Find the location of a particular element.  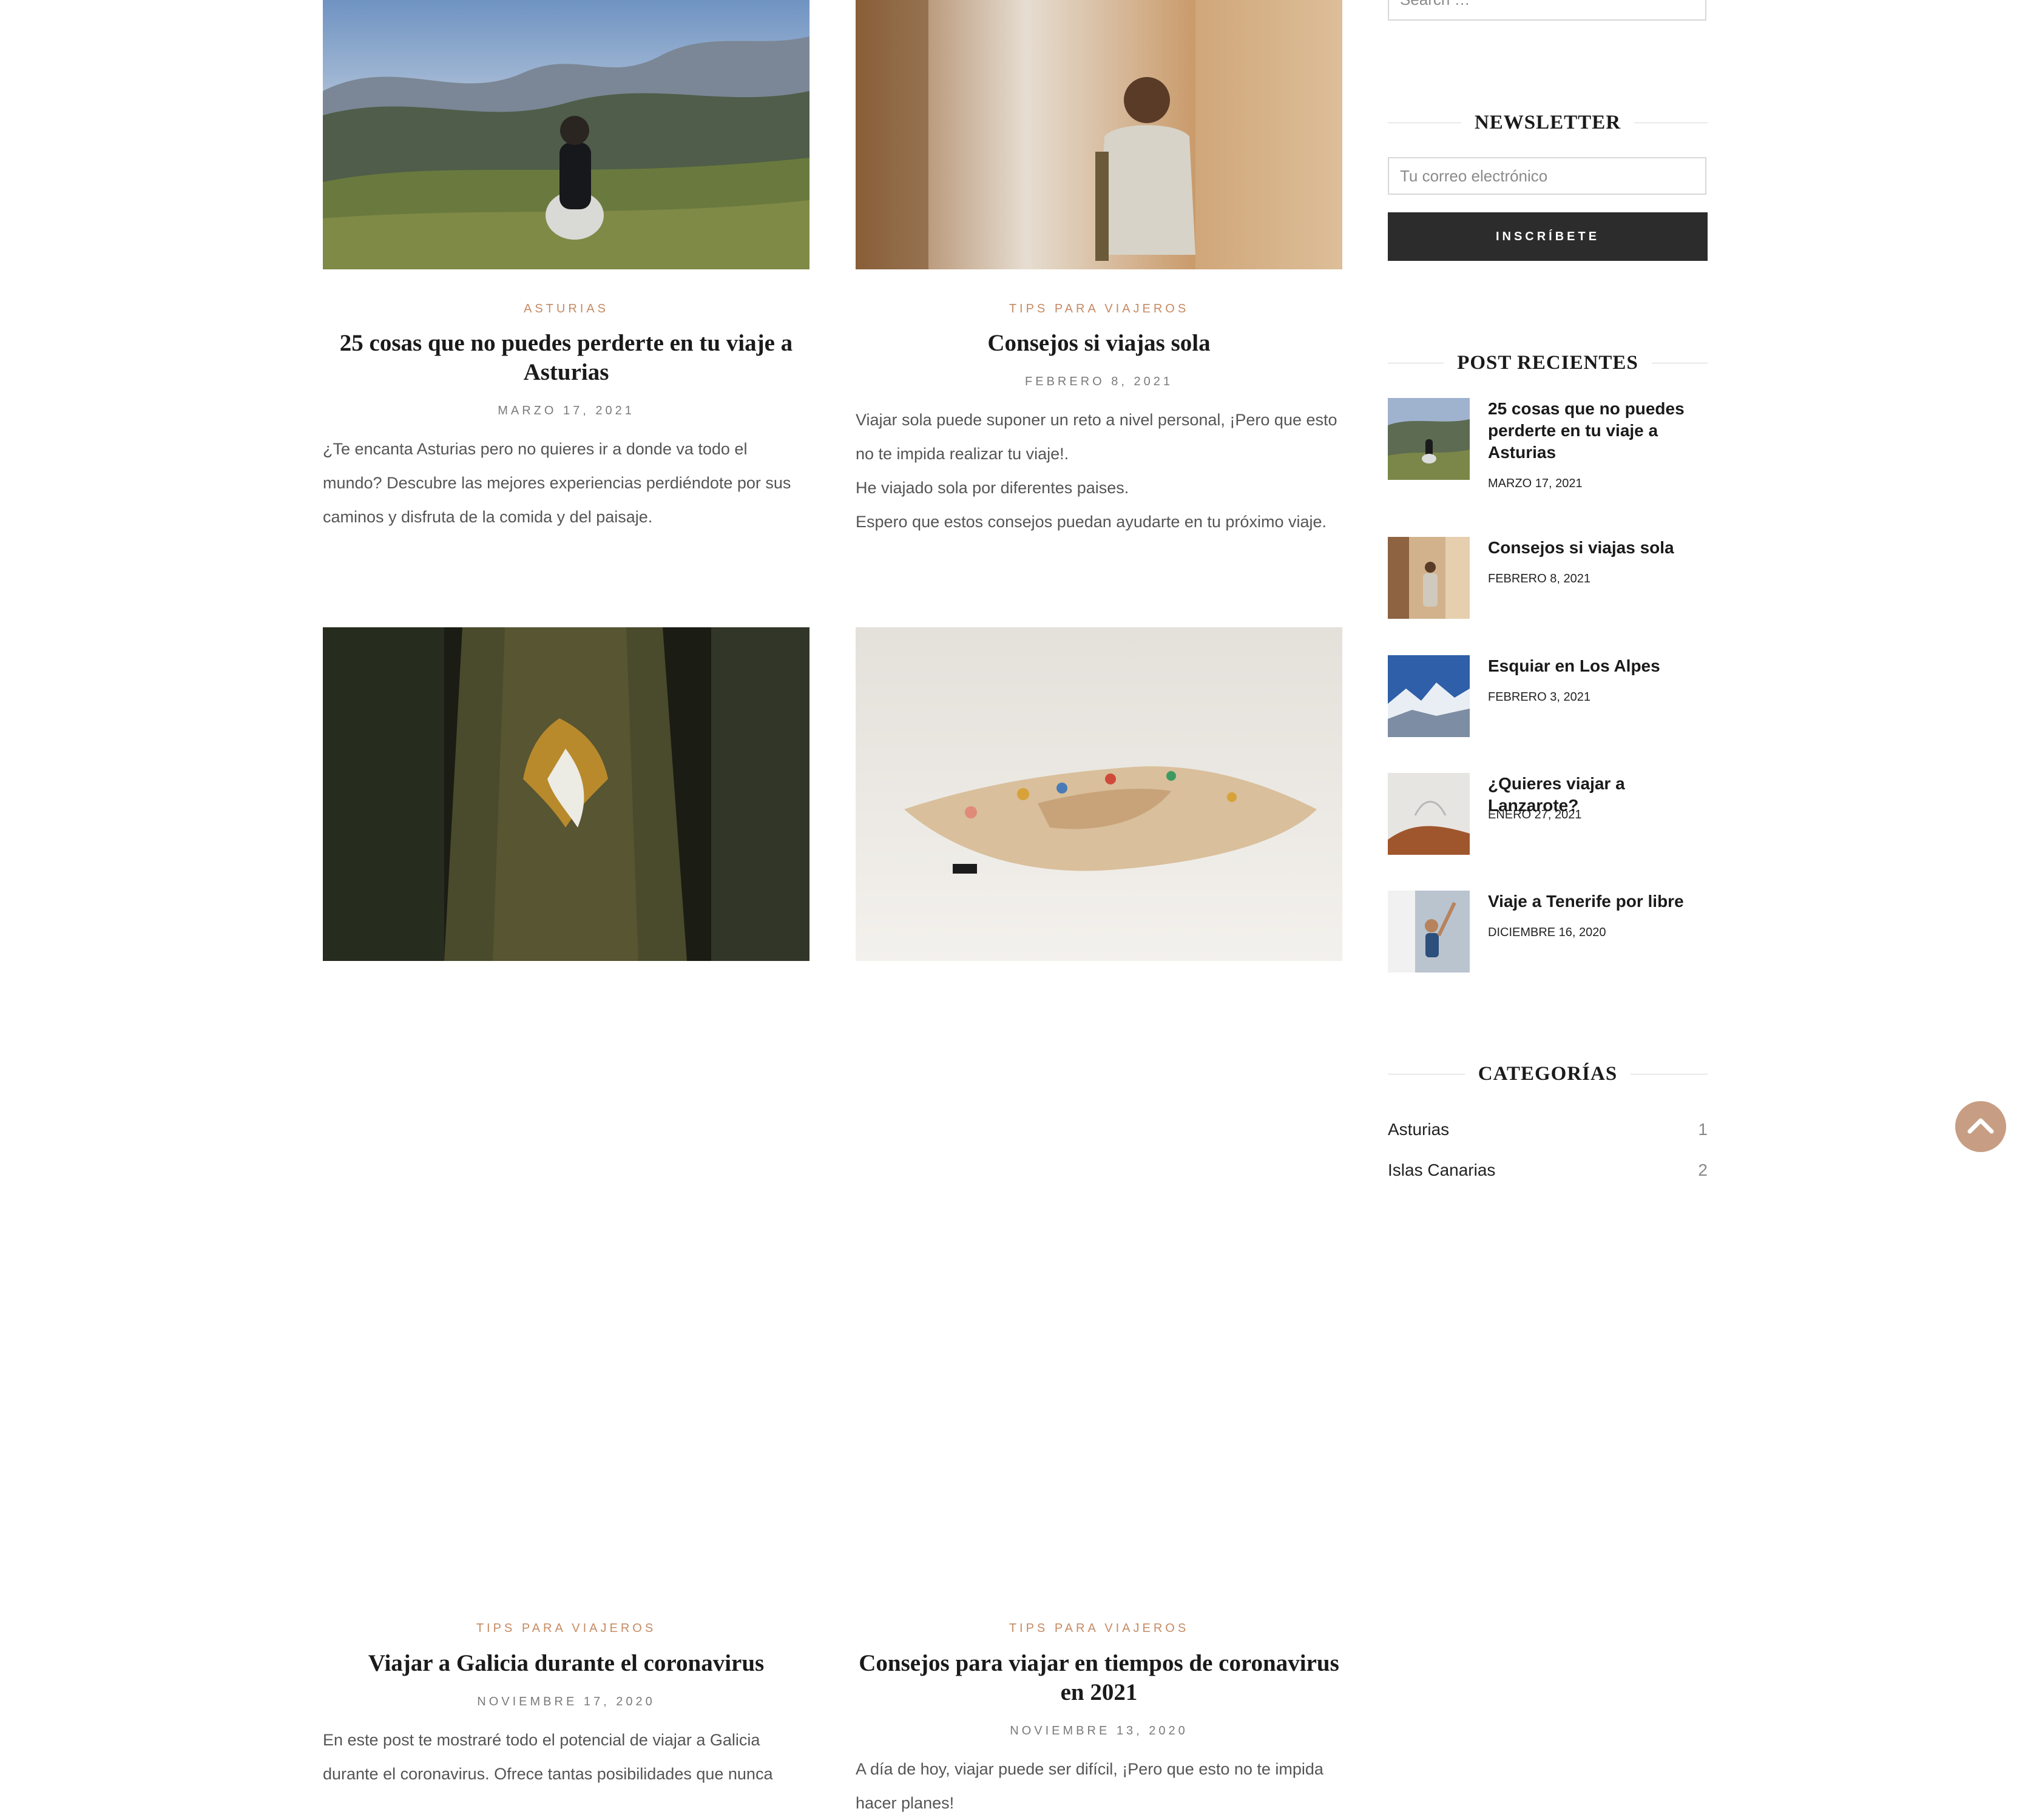

category-count: 2 is located at coordinates (1703, 1170).